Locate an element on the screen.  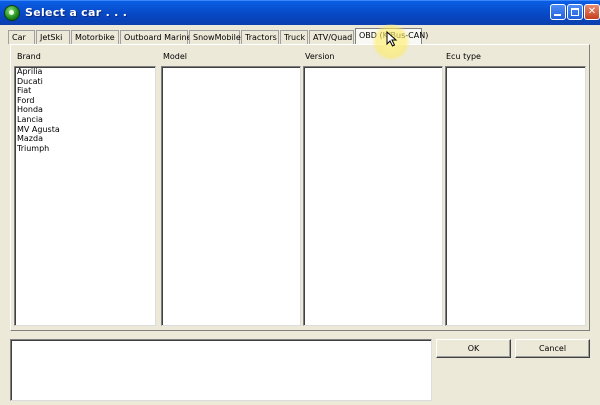
cancel-button: Cancel is located at coordinates (552, 348).